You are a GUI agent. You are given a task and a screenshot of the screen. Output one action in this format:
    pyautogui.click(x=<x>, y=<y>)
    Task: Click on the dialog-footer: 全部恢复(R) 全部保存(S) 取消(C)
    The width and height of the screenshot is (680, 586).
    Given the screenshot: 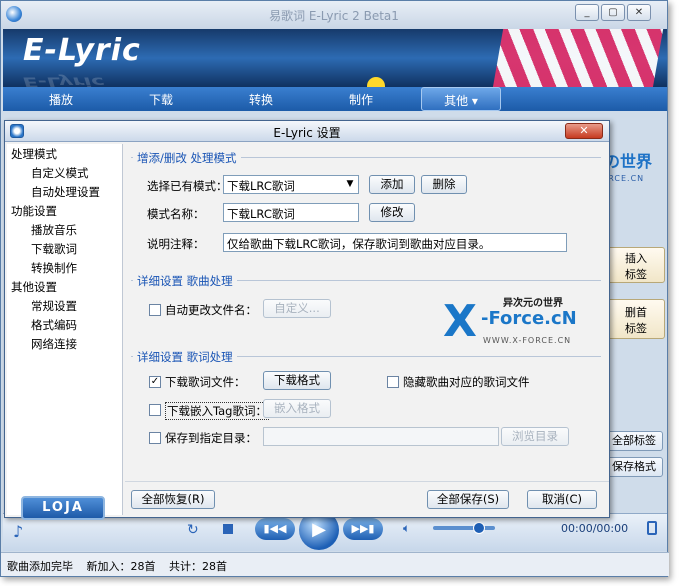 What is the action you would take?
    pyautogui.click(x=367, y=498)
    